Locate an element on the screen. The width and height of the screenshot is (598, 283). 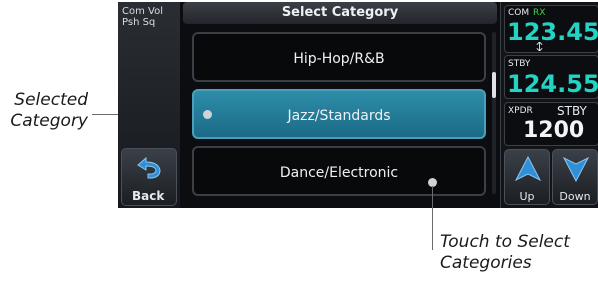
callout-touch-line2: Categories is located at coordinates (486, 263).